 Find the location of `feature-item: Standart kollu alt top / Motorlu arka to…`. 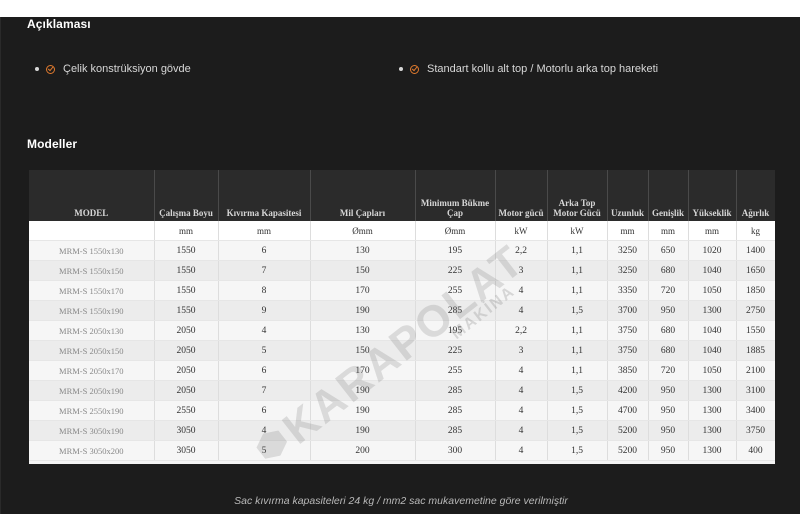

feature-item: Standart kollu alt top / Motorlu arka to… is located at coordinates (528, 69).